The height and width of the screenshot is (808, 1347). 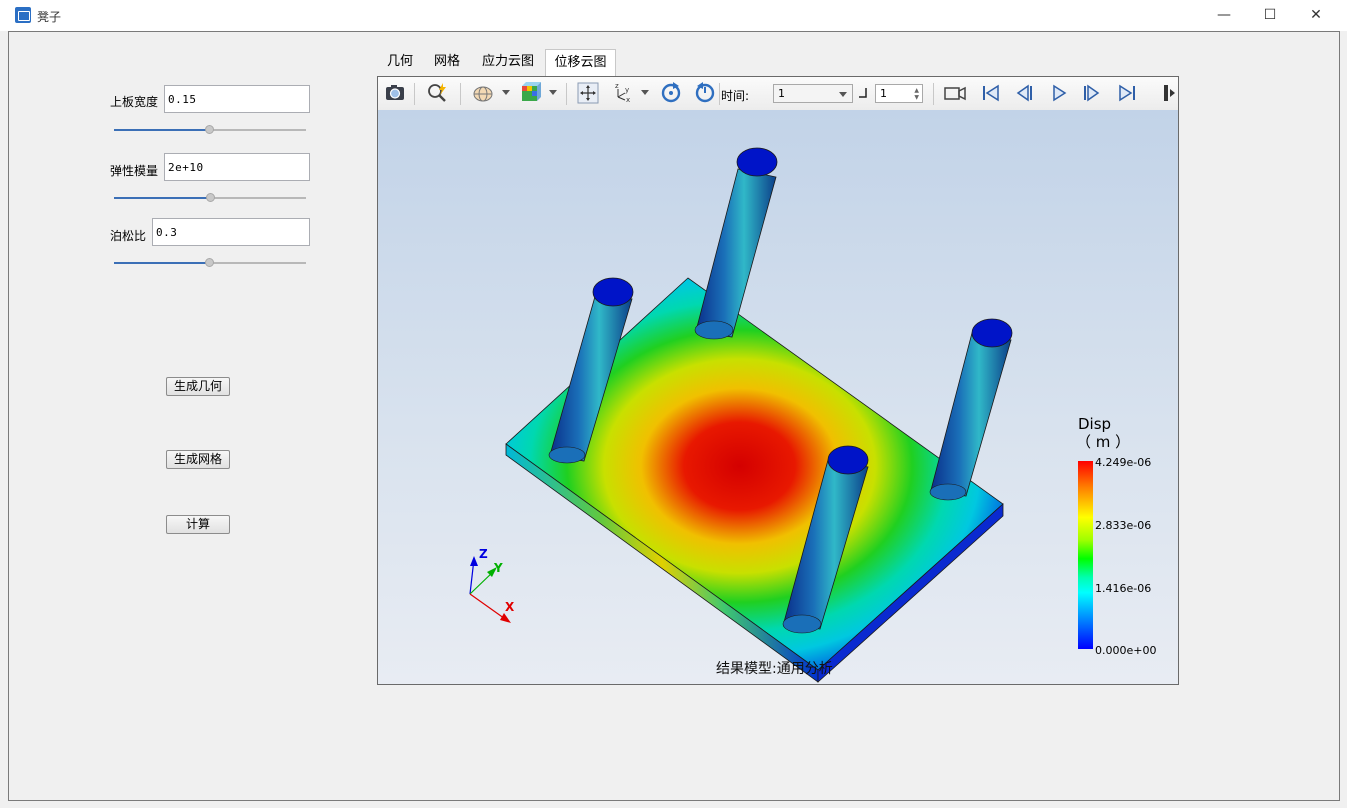 What do you see at coordinates (735, 96) in the screenshot?
I see `time-label: 时间:` at bounding box center [735, 96].